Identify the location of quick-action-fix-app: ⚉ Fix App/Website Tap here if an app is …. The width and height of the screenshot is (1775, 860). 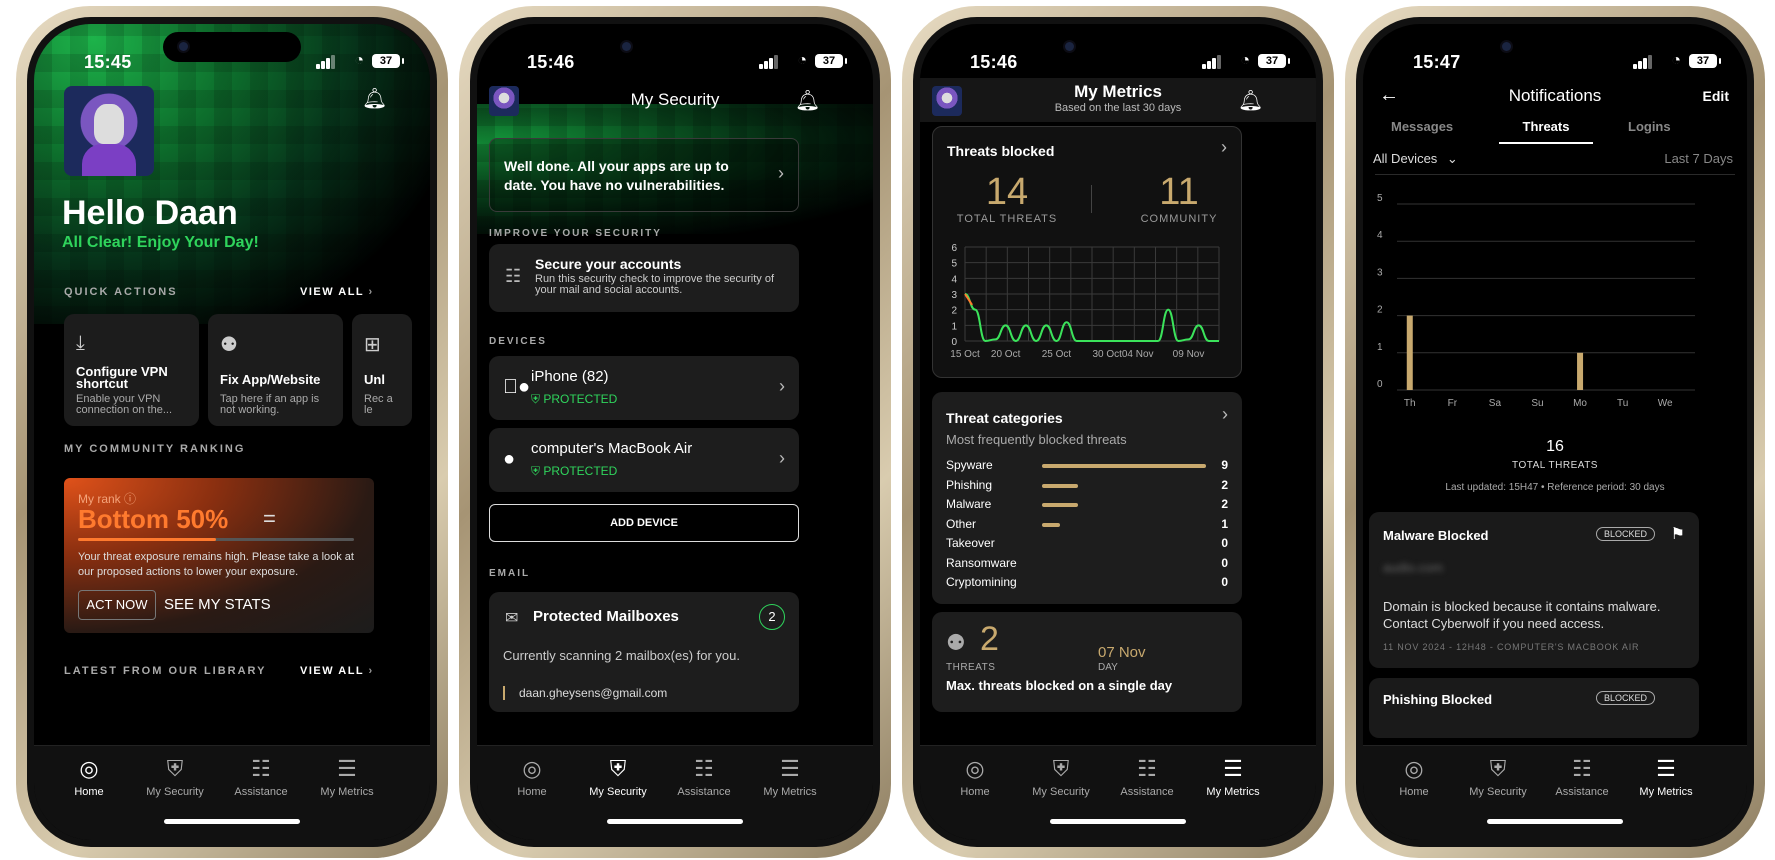
(275, 370).